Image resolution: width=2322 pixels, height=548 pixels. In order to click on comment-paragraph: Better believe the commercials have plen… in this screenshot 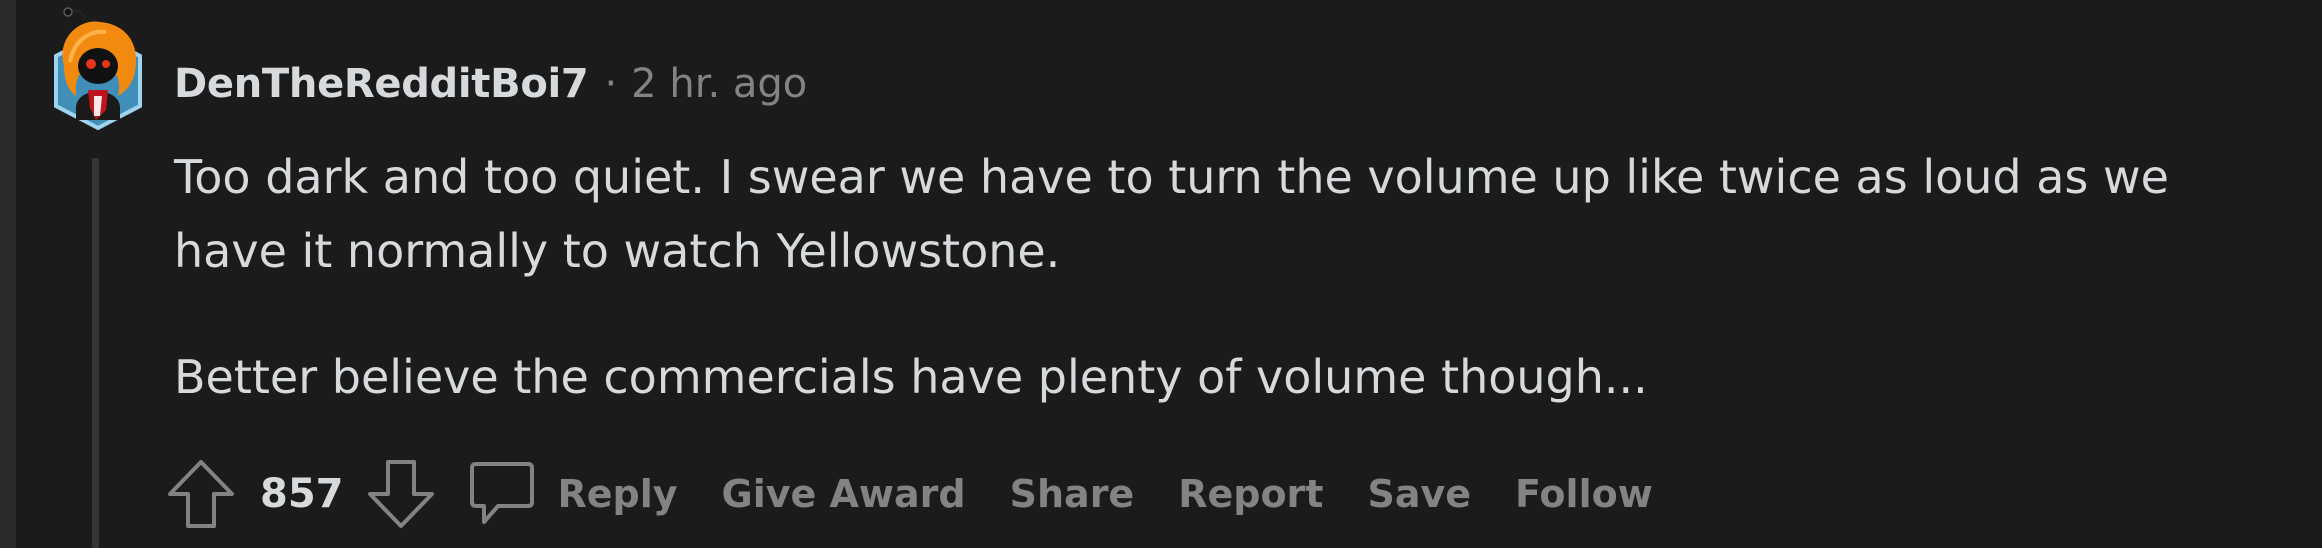, I will do `click(911, 377)`.